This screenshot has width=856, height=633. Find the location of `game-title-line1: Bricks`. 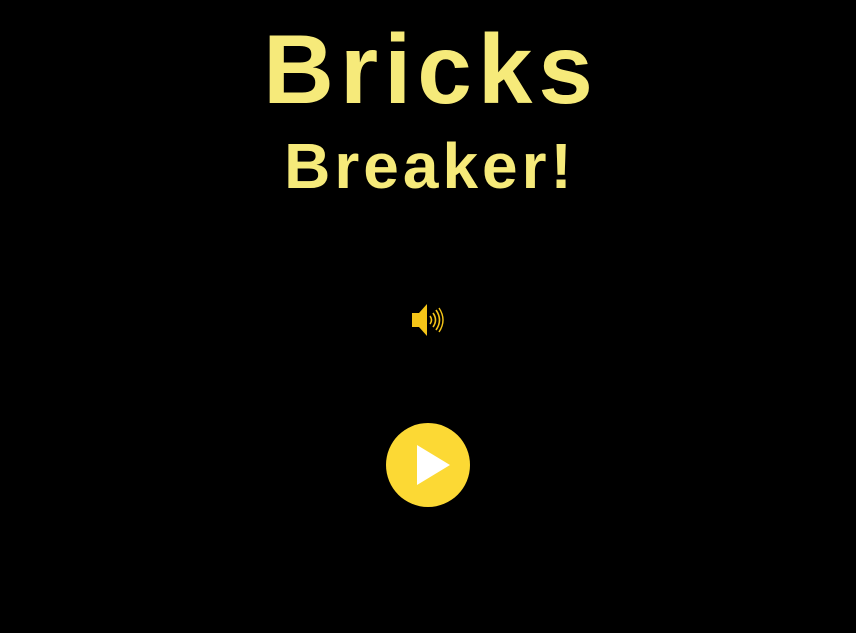

game-title-line1: Bricks is located at coordinates (431, 69).